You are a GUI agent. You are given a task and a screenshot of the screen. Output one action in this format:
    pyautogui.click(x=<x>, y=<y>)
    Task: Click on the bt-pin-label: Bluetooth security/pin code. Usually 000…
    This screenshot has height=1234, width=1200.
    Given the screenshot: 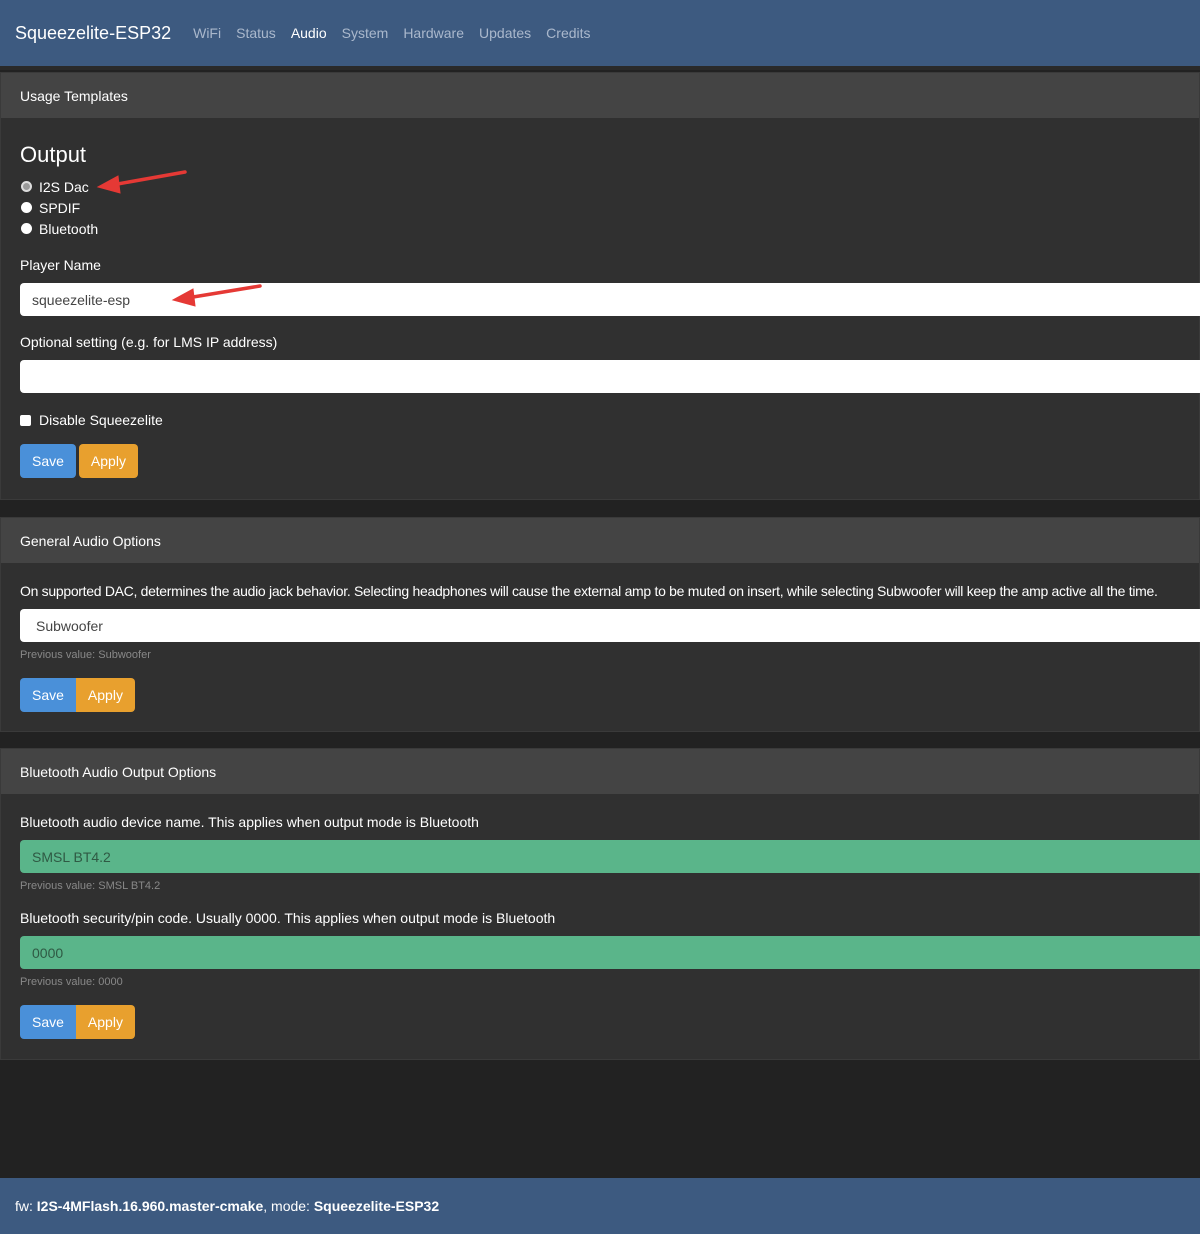 What is the action you would take?
    pyautogui.click(x=288, y=918)
    